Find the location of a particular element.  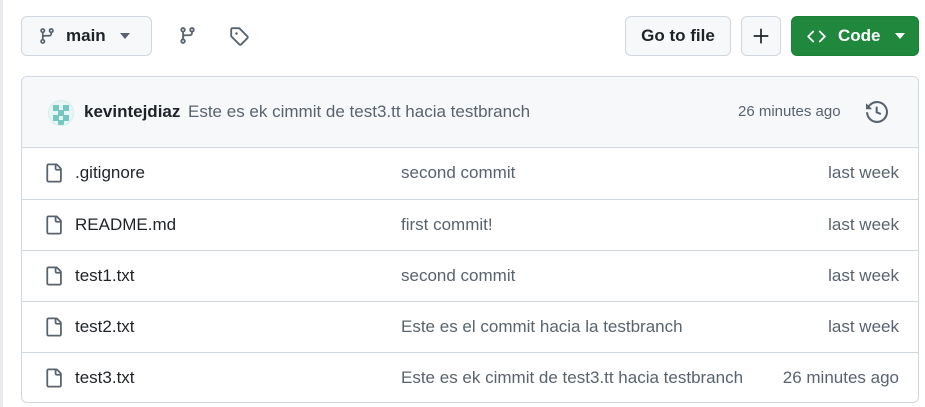

go-to-file-button: Go to file is located at coordinates (678, 36).